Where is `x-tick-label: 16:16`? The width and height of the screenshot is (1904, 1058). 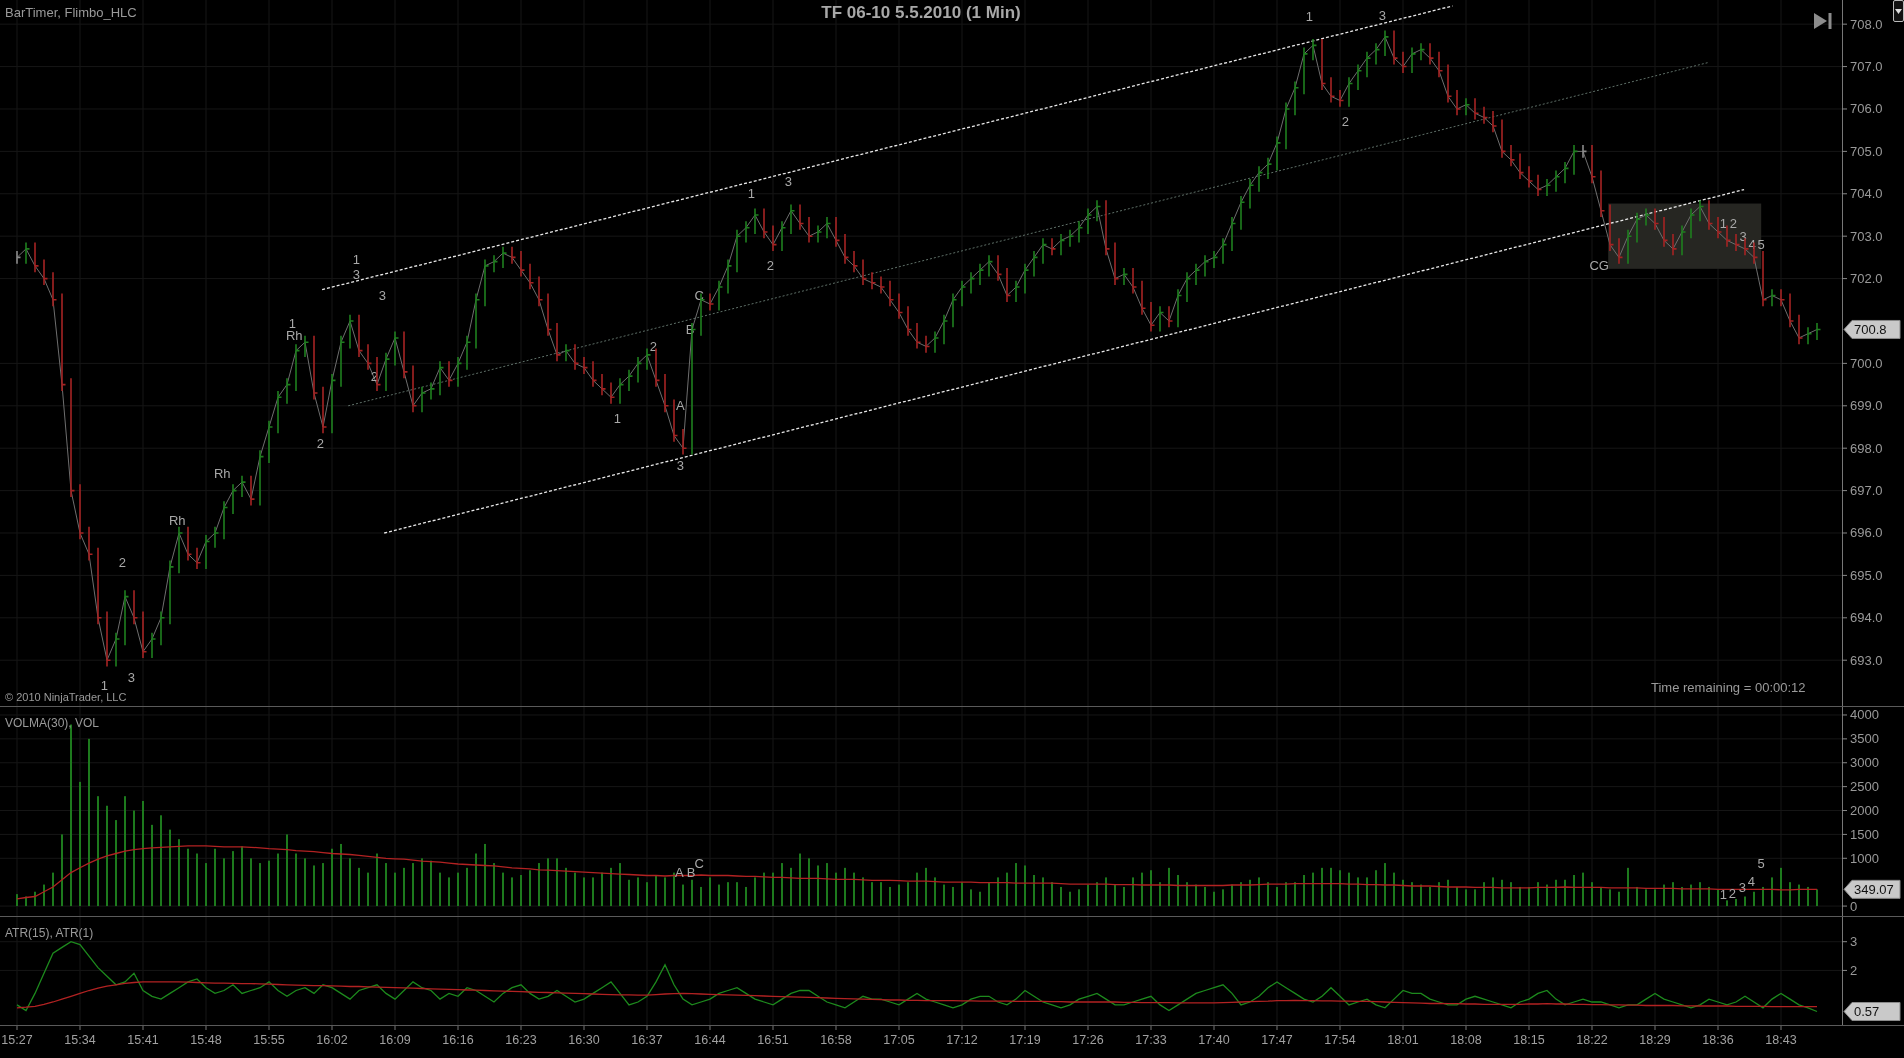 x-tick-label: 16:16 is located at coordinates (458, 1040).